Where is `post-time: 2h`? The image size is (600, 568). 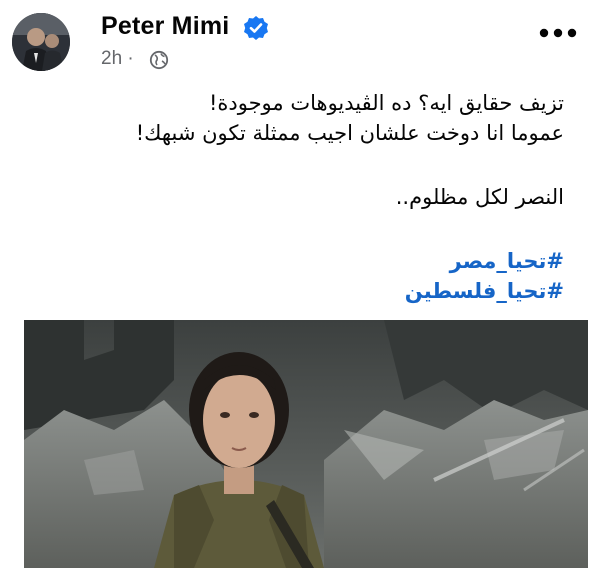
post-time: 2h is located at coordinates (111, 58).